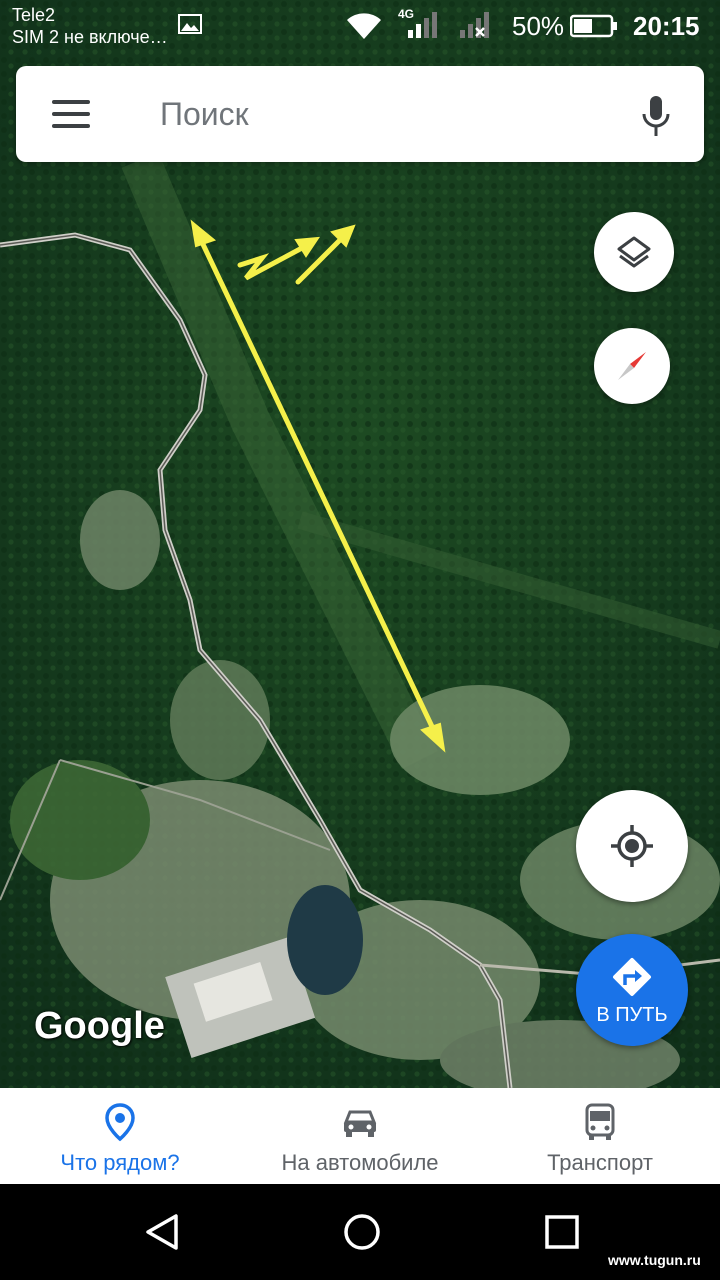  I want to click on tab-driving: На автомобиле, so click(360, 1136).